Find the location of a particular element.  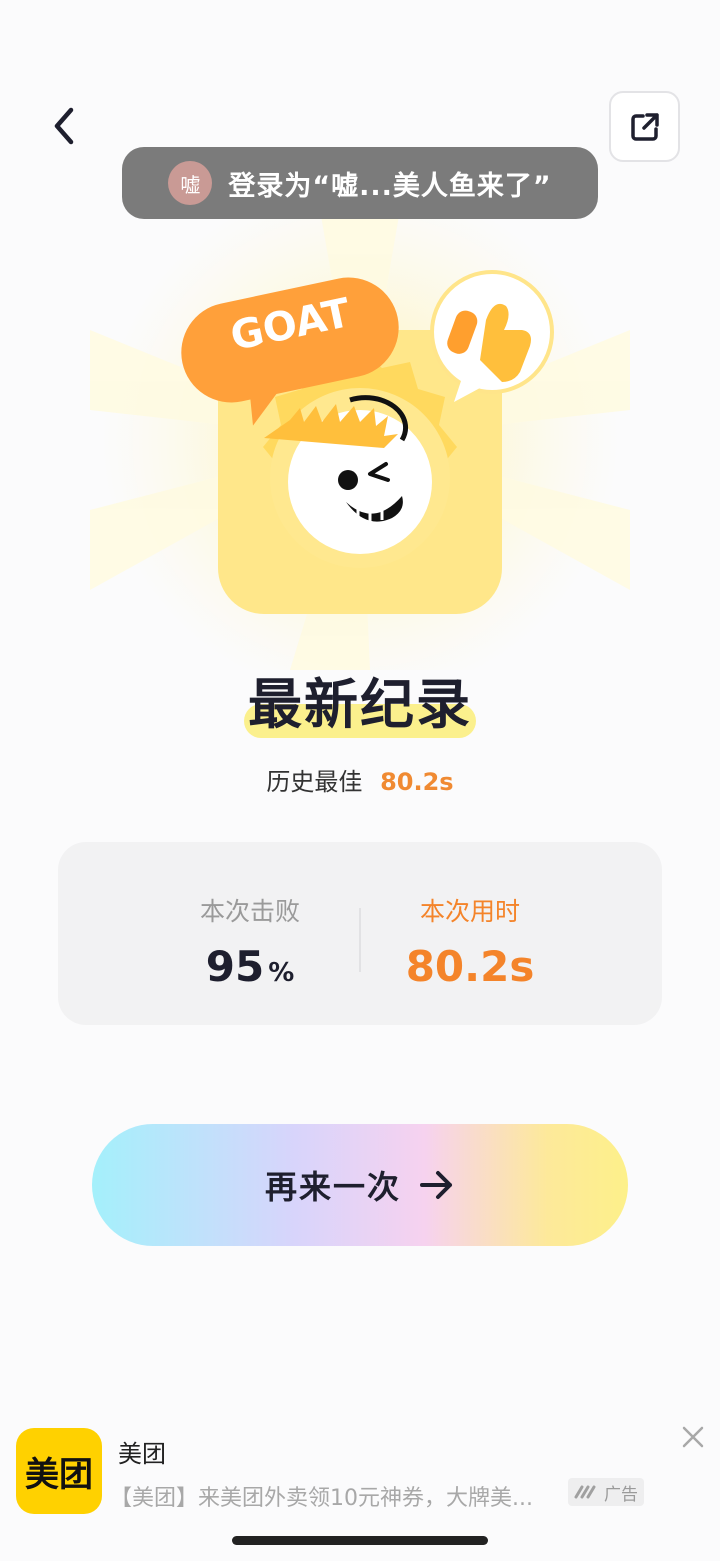

login-toast: 嘘 登录为“嘘...美人鱼来了” is located at coordinates (360, 183).